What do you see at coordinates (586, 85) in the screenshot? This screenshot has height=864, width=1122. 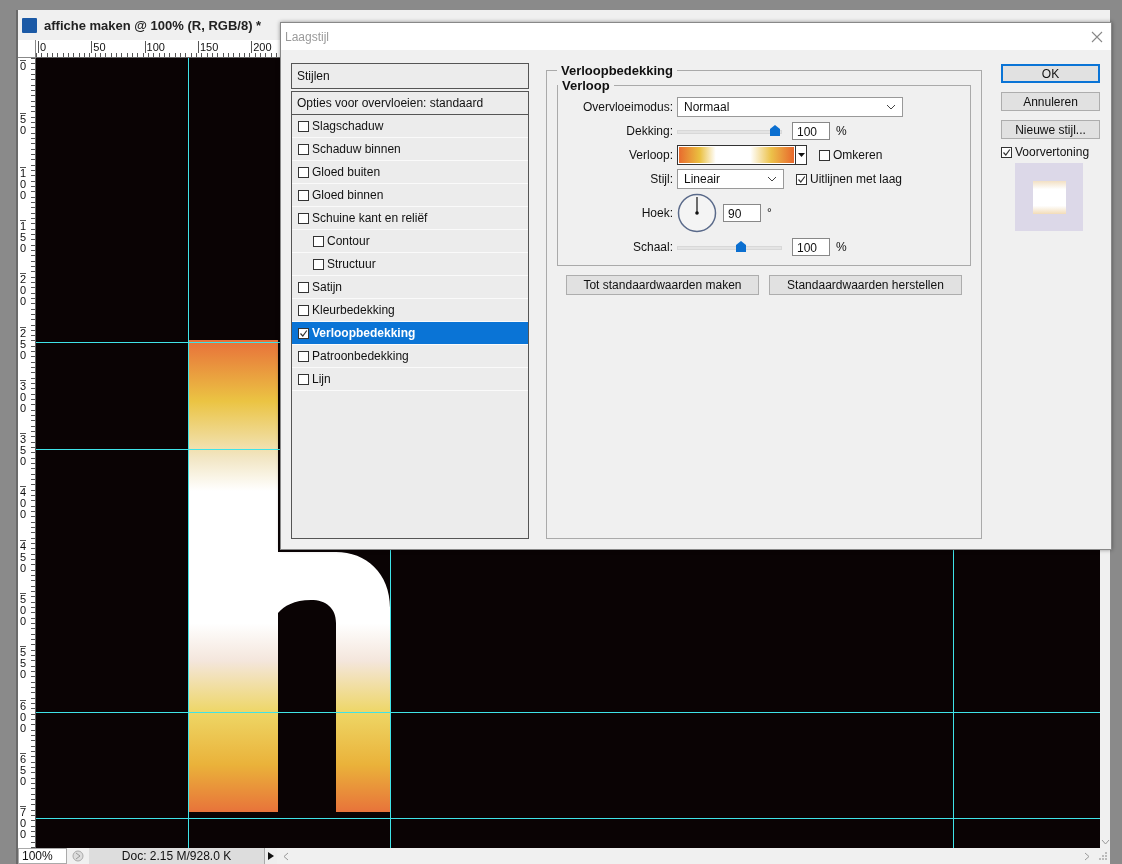 I see `group-title: Verloop` at bounding box center [586, 85].